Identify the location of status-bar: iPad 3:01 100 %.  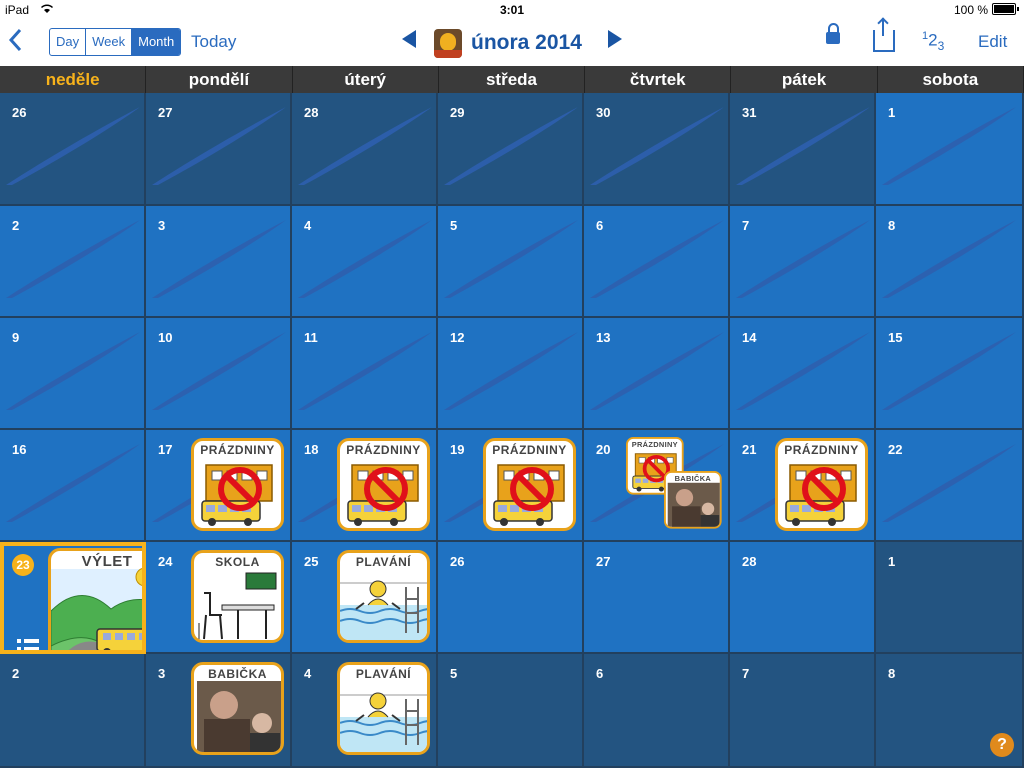
(512, 10).